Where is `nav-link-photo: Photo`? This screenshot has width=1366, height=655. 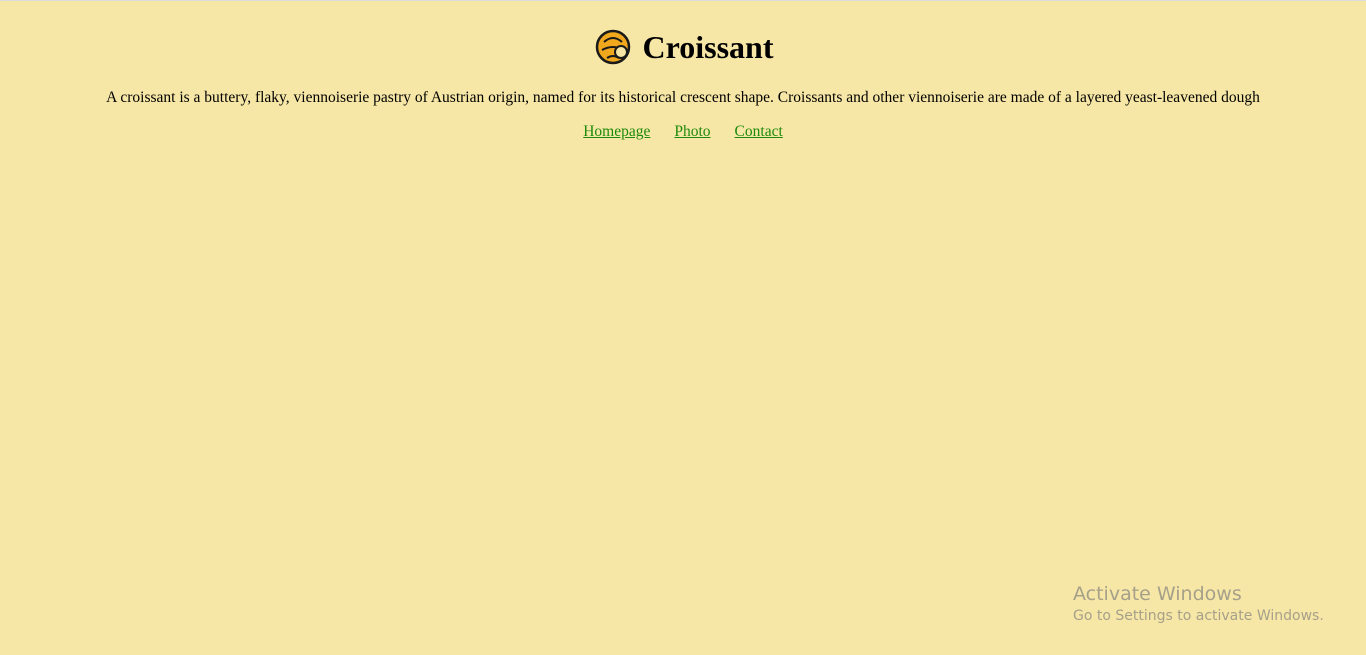
nav-link-photo: Photo is located at coordinates (692, 132).